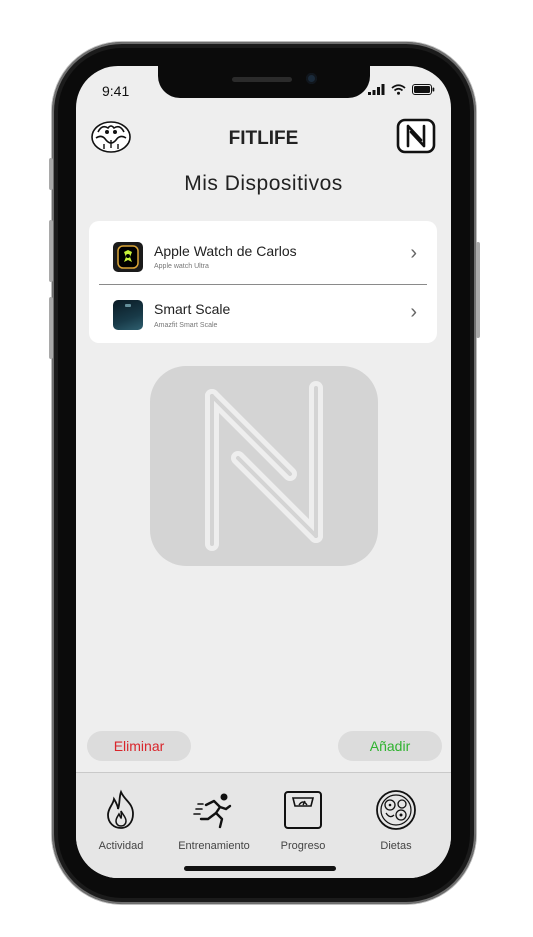  Describe the element at coordinates (186, 325) in the screenshot. I see `device-model: Amazfit Smart Scale` at that location.